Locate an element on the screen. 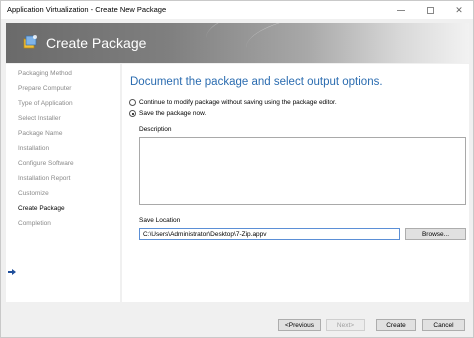 Image resolution: width=474 pixels, height=338 pixels. minimize-button is located at coordinates (401, 10).